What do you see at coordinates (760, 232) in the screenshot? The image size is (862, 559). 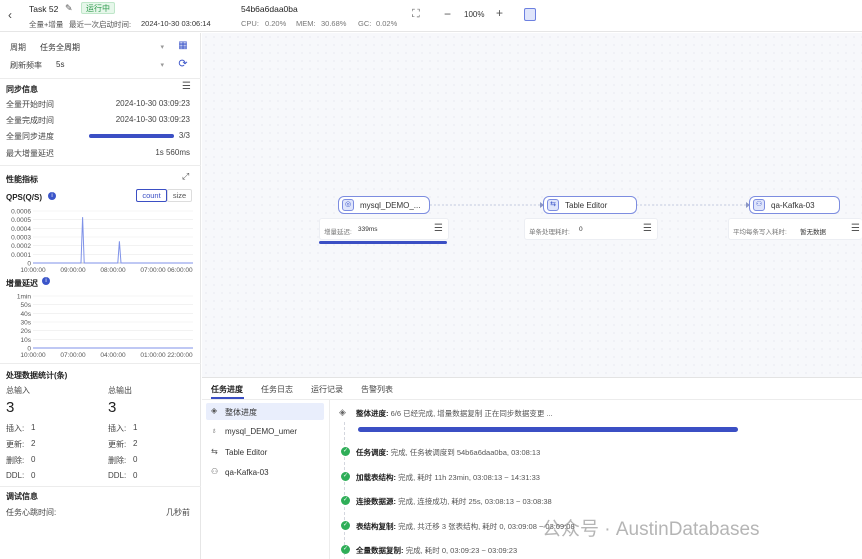 I see `card-label: 平均每条写入耗时:` at bounding box center [760, 232].